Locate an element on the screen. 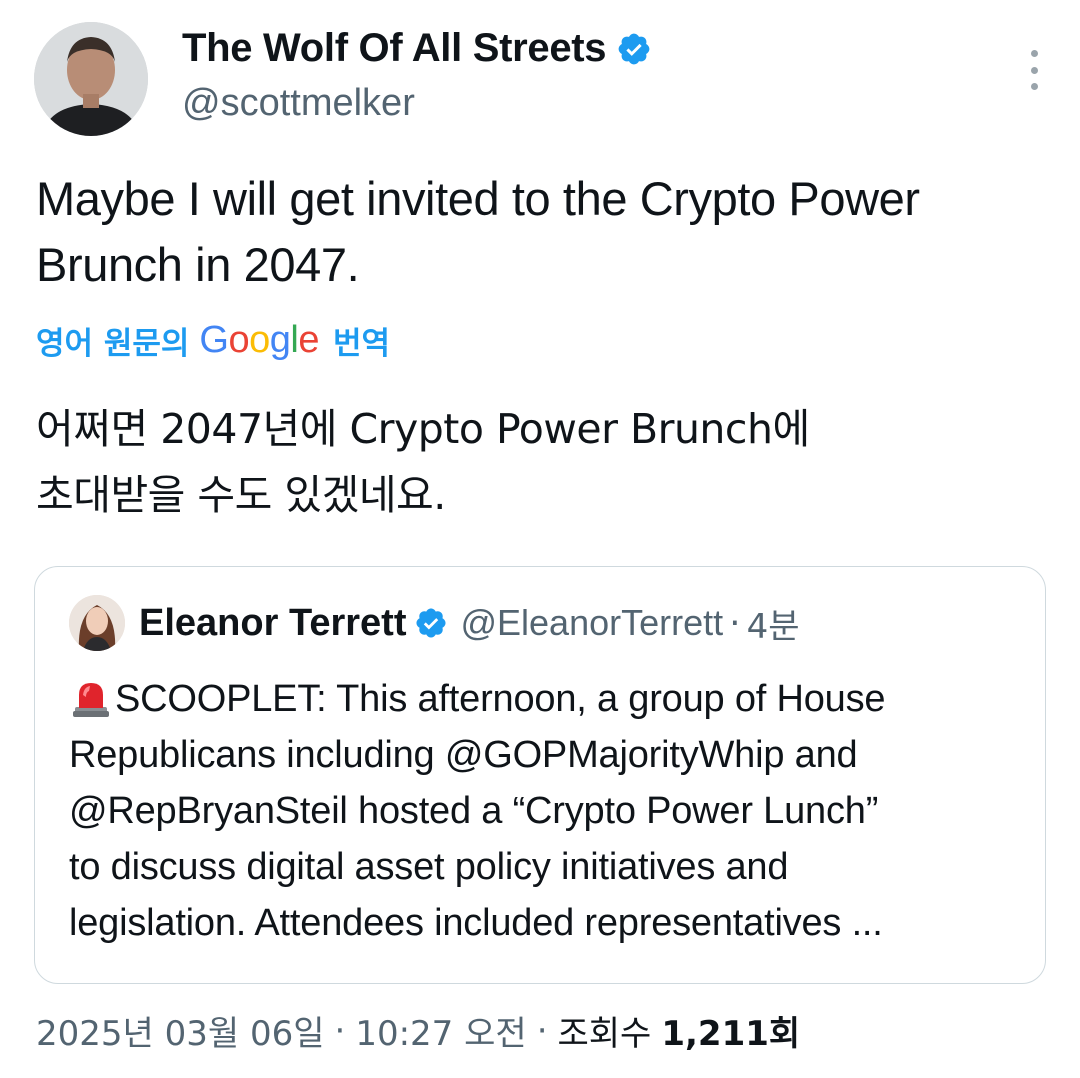  quoted-author-handle: @EleanorTerrett is located at coordinates (591, 623).